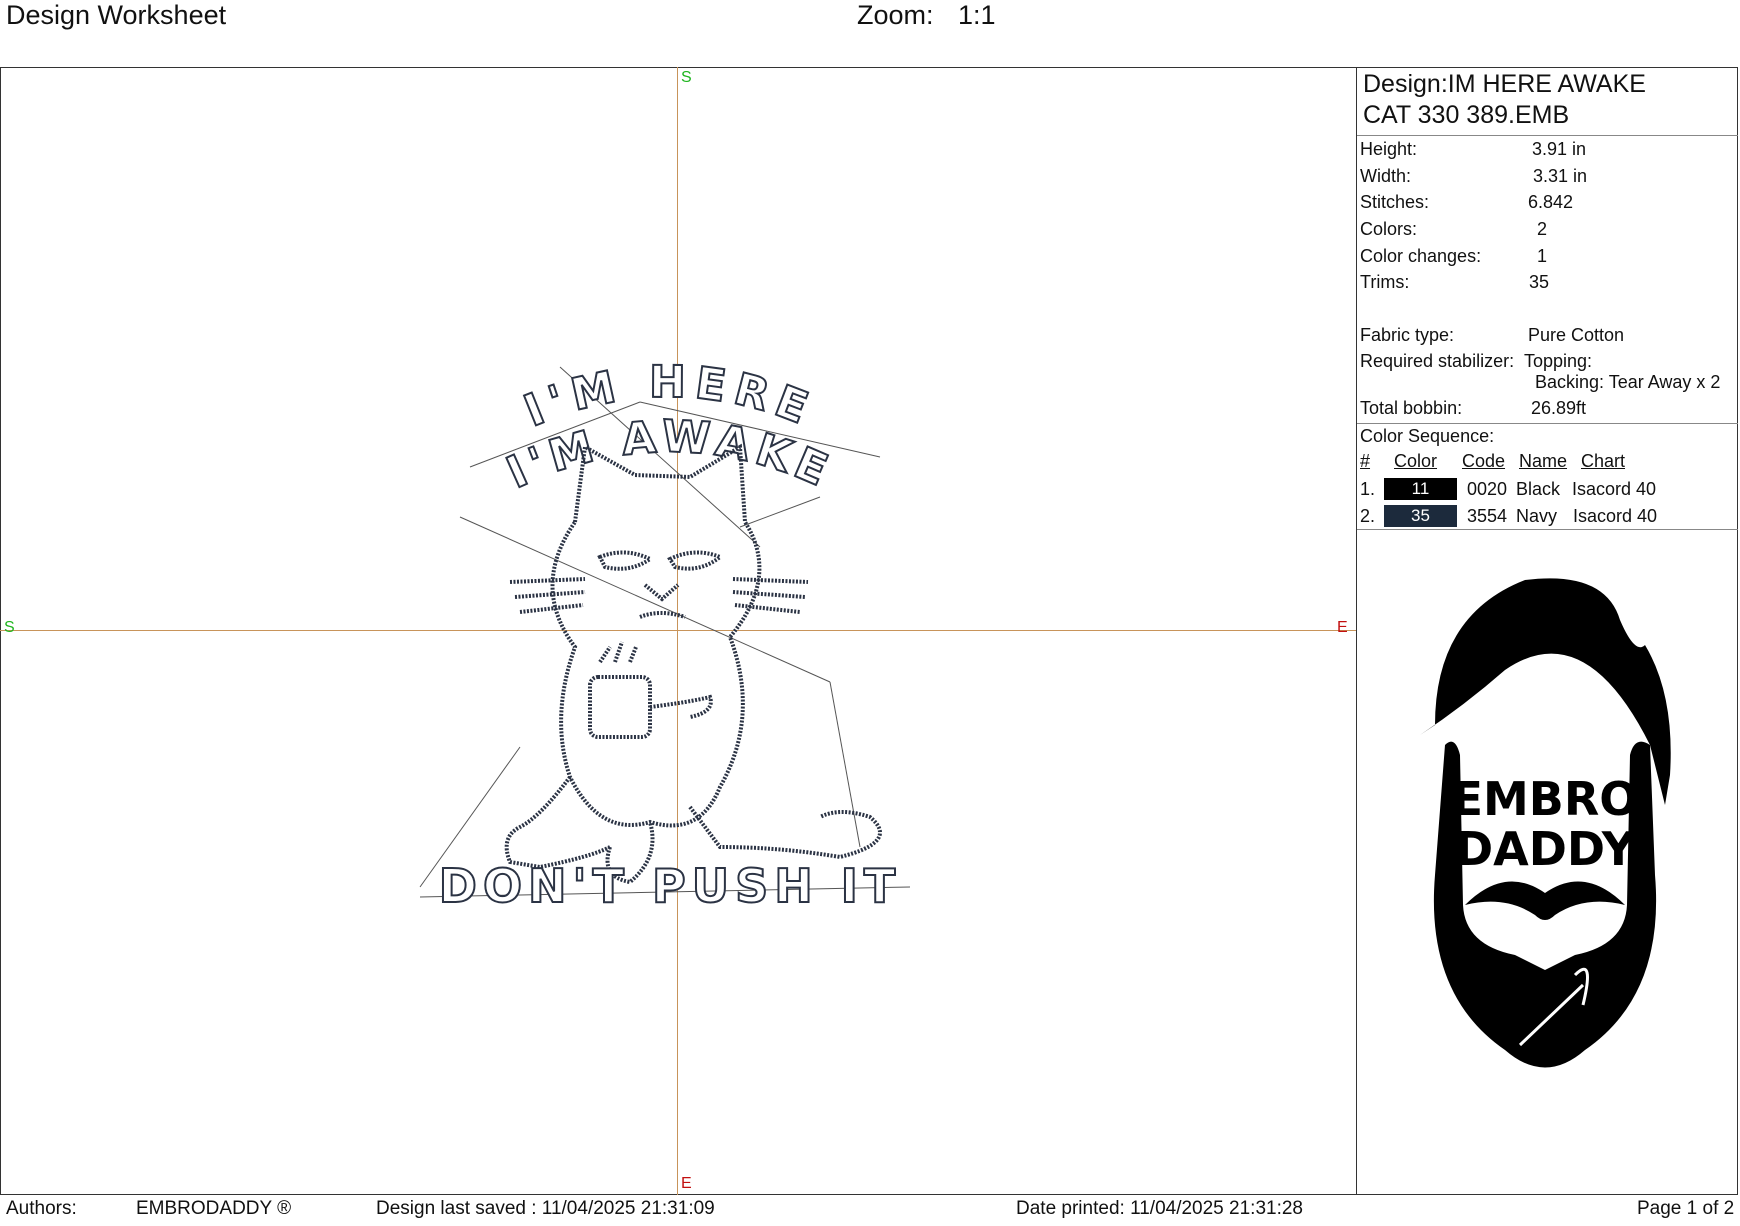 This screenshot has height=1226, width=1740. What do you see at coordinates (693, 664) in the screenshot?
I see `cat-outline` at bounding box center [693, 664].